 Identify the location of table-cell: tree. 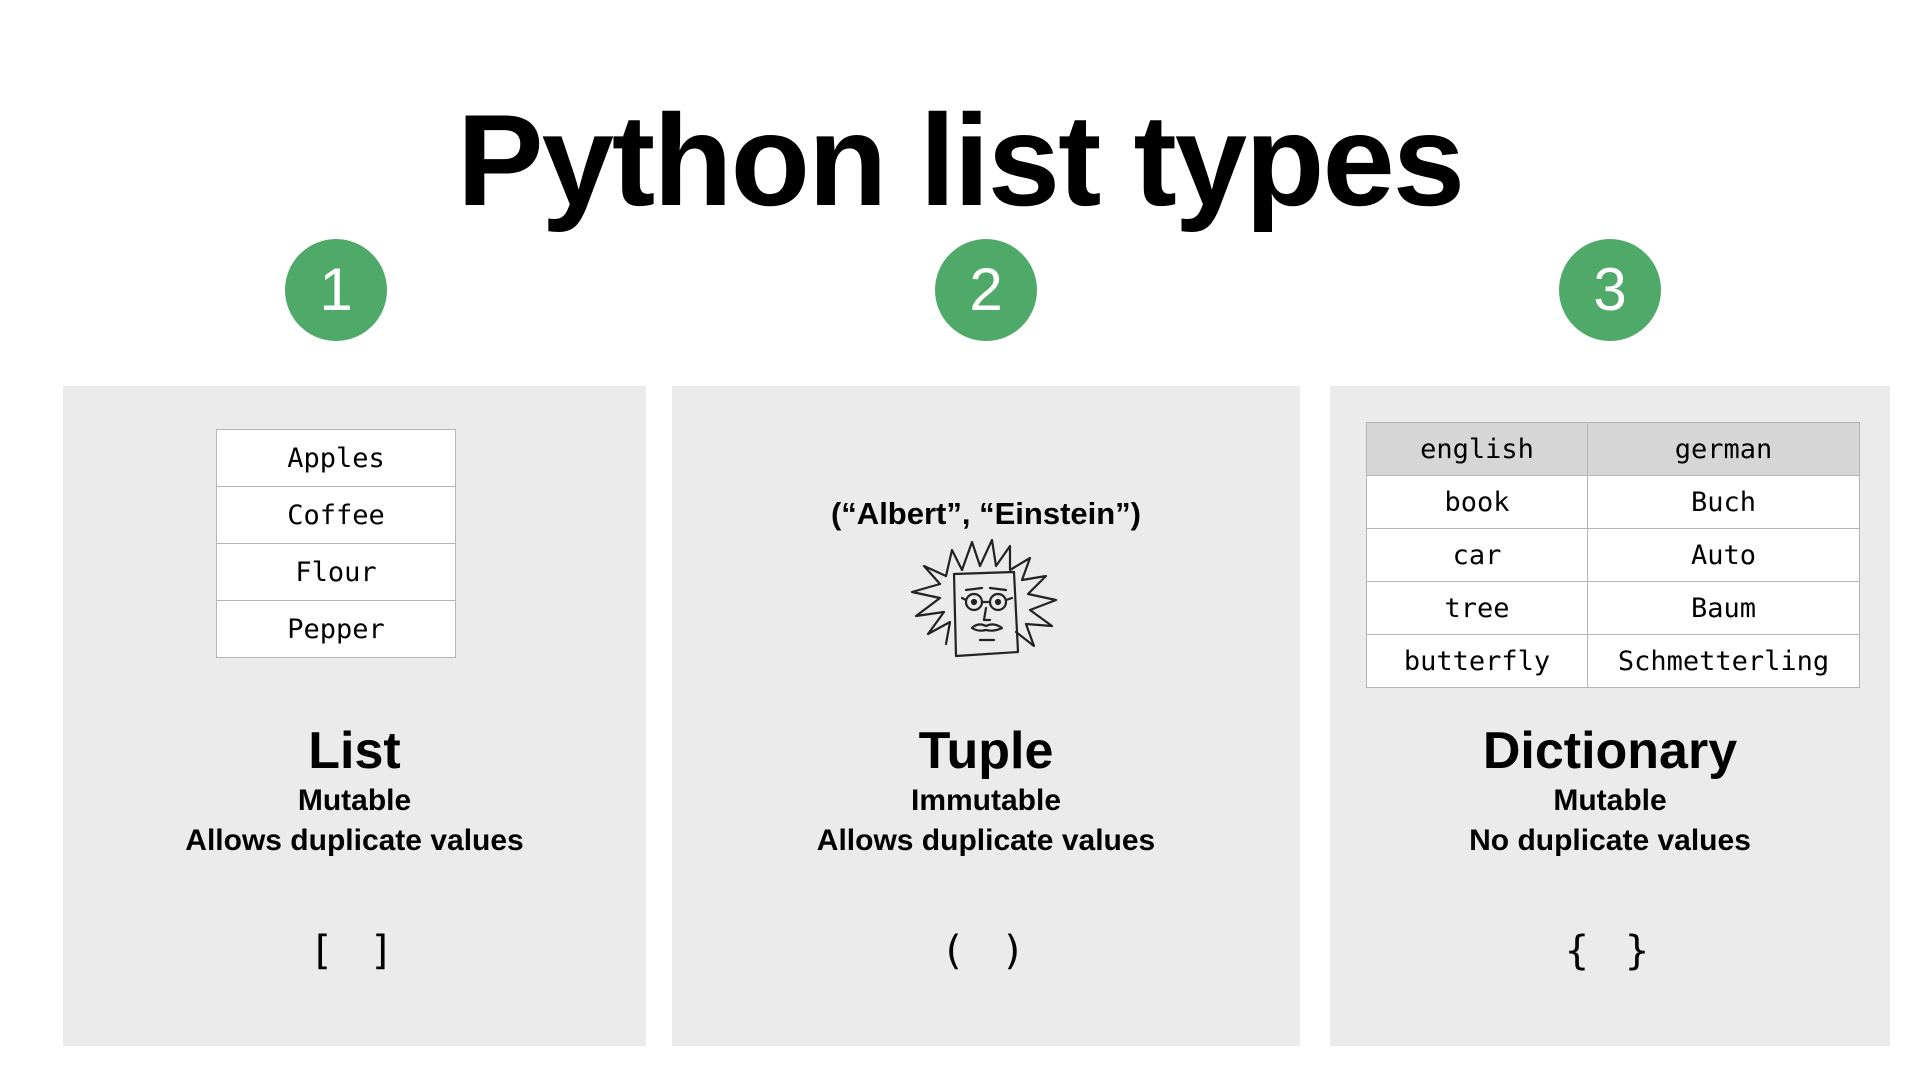
(1477, 608).